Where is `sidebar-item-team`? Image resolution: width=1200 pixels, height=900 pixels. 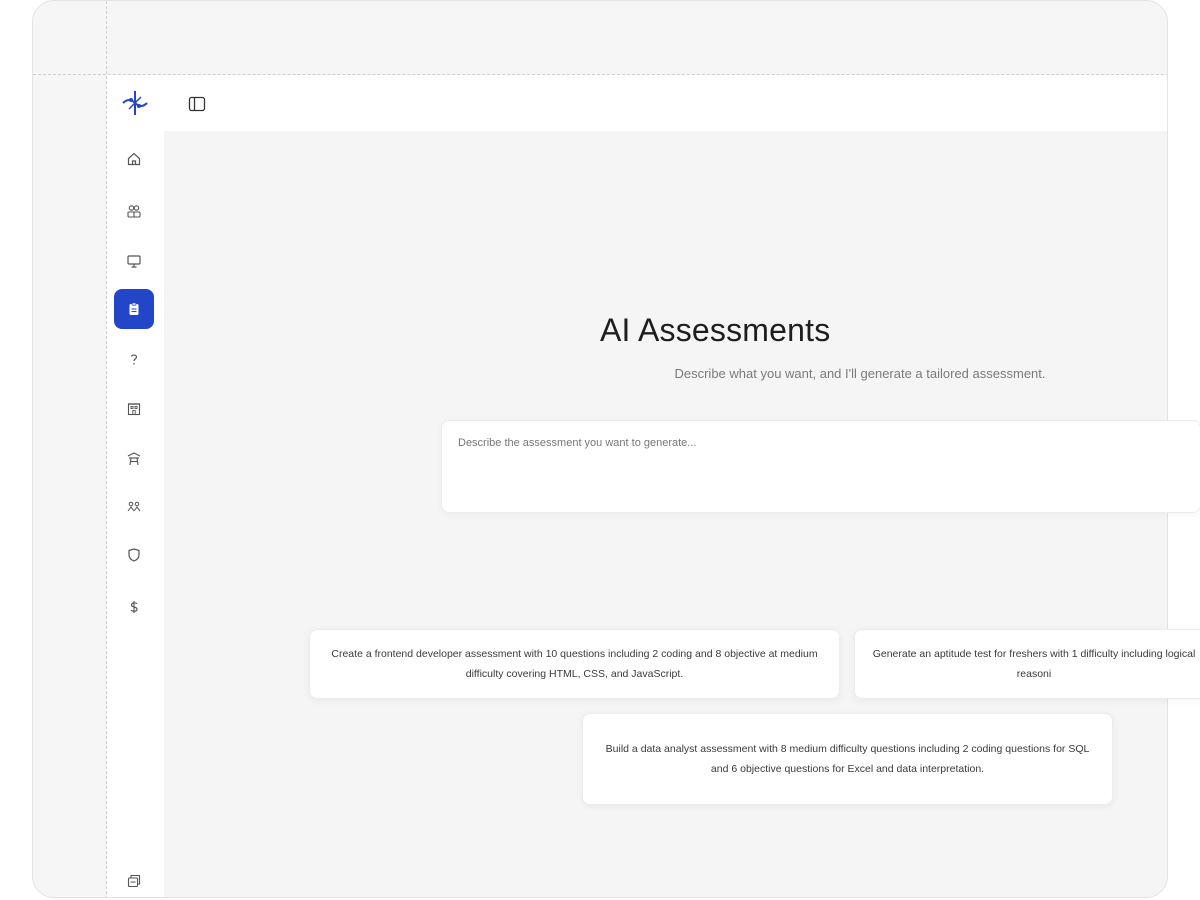 sidebar-item-team is located at coordinates (134, 507).